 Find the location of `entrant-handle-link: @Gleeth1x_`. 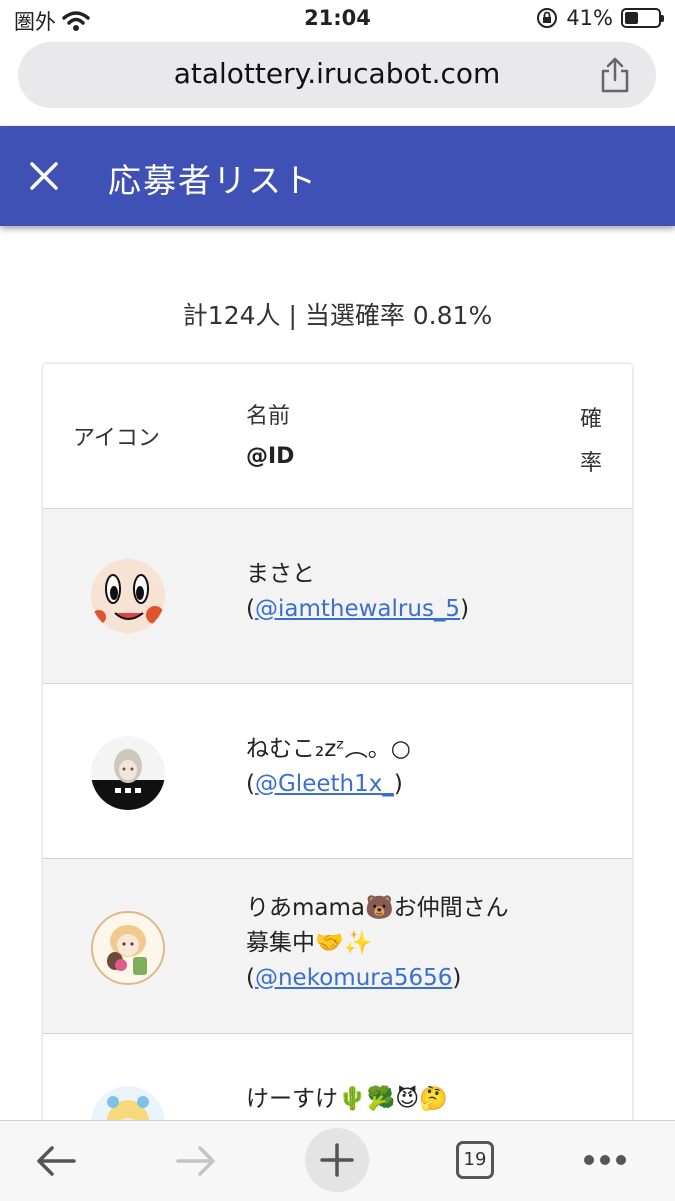

entrant-handle-link: @Gleeth1x_ is located at coordinates (324, 784).